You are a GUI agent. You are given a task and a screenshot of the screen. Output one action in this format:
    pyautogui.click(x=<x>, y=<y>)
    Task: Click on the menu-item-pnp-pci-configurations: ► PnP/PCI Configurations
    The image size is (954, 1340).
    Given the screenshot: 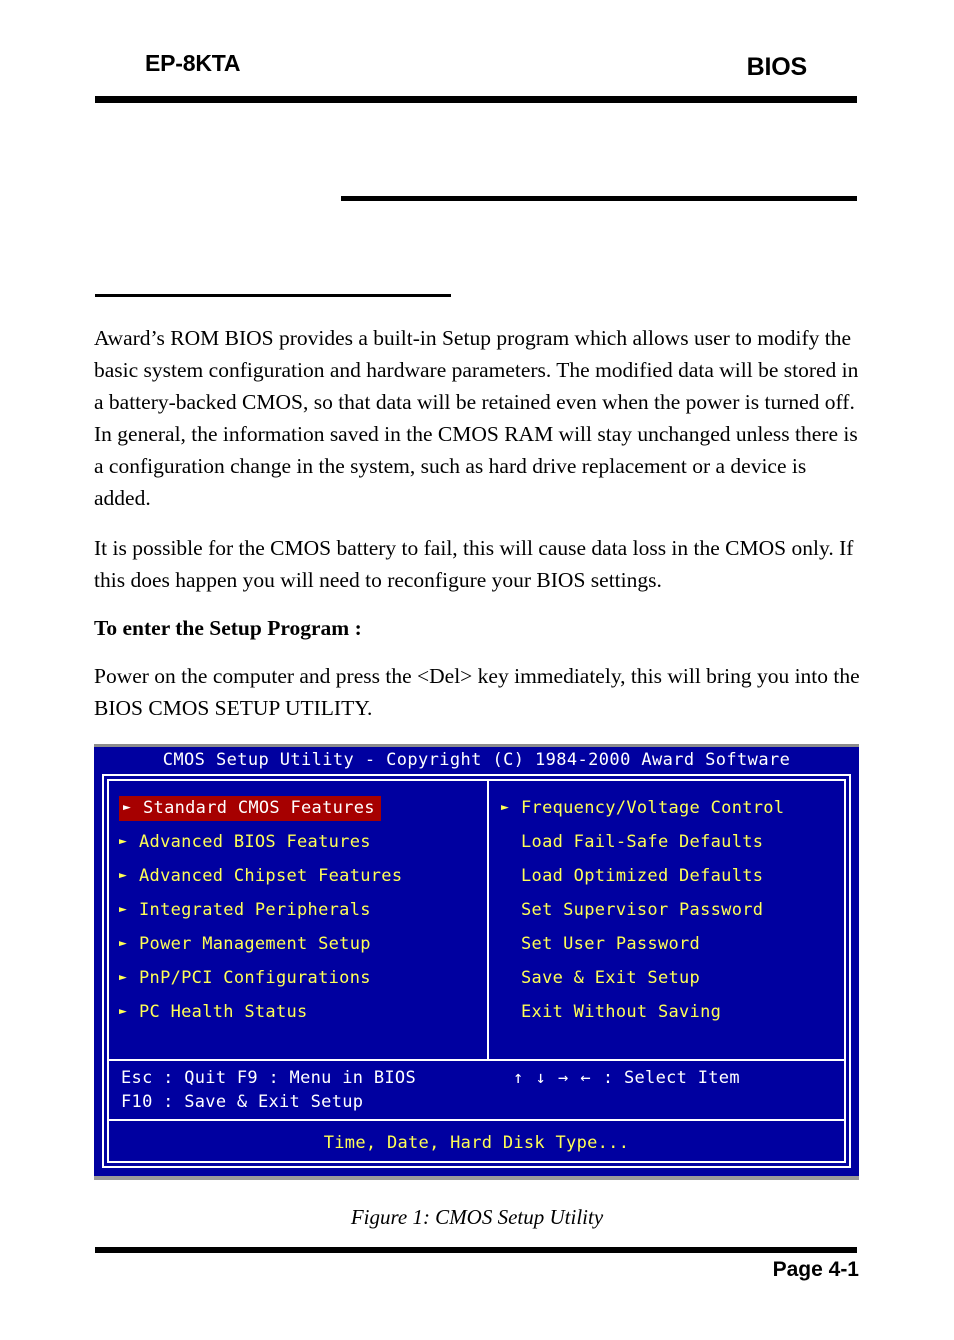 What is the action you would take?
    pyautogui.click(x=299, y=978)
    